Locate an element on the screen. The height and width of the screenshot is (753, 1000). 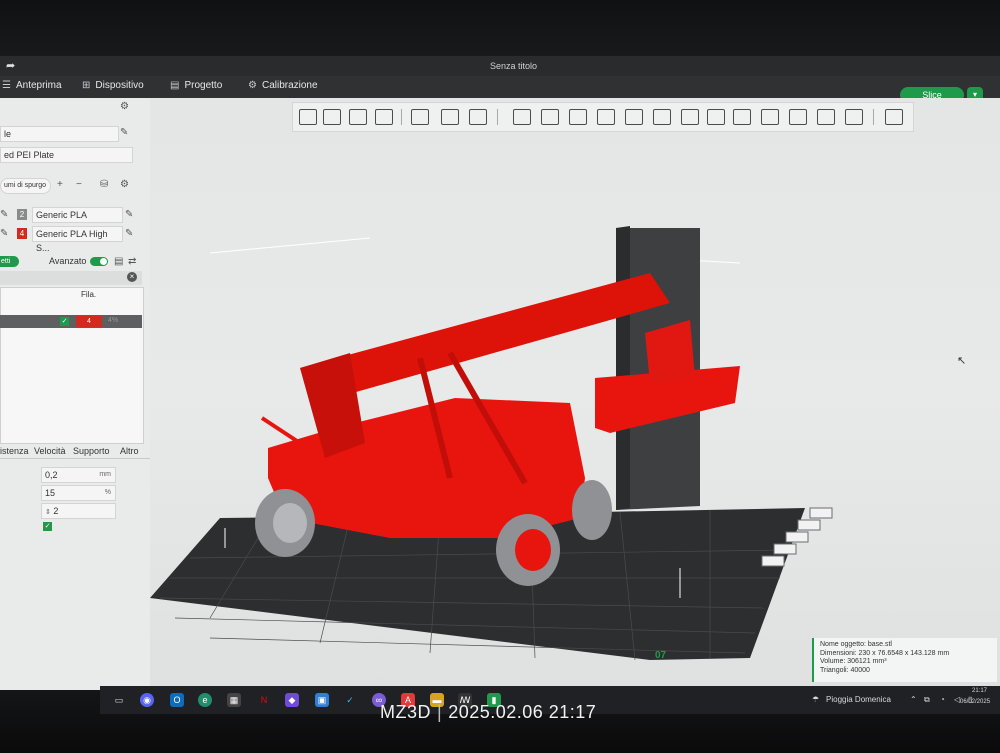
layer-height-input: 0,2 mm is located at coordinates (78, 475).